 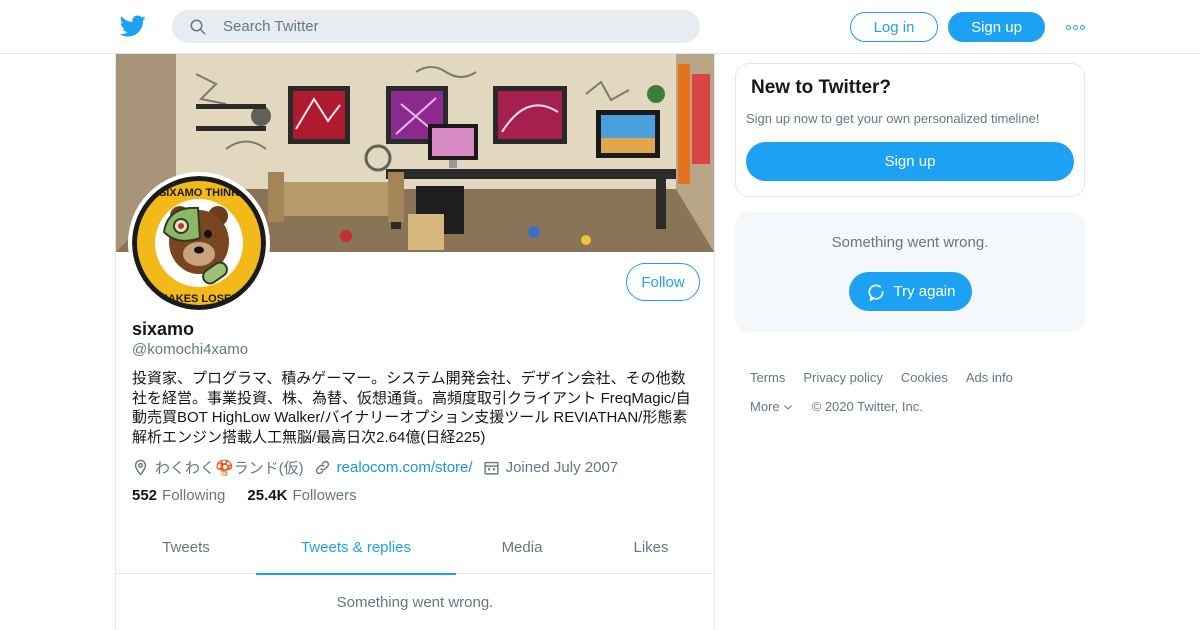 I want to click on tab-likes: Likes, so click(x=651, y=547).